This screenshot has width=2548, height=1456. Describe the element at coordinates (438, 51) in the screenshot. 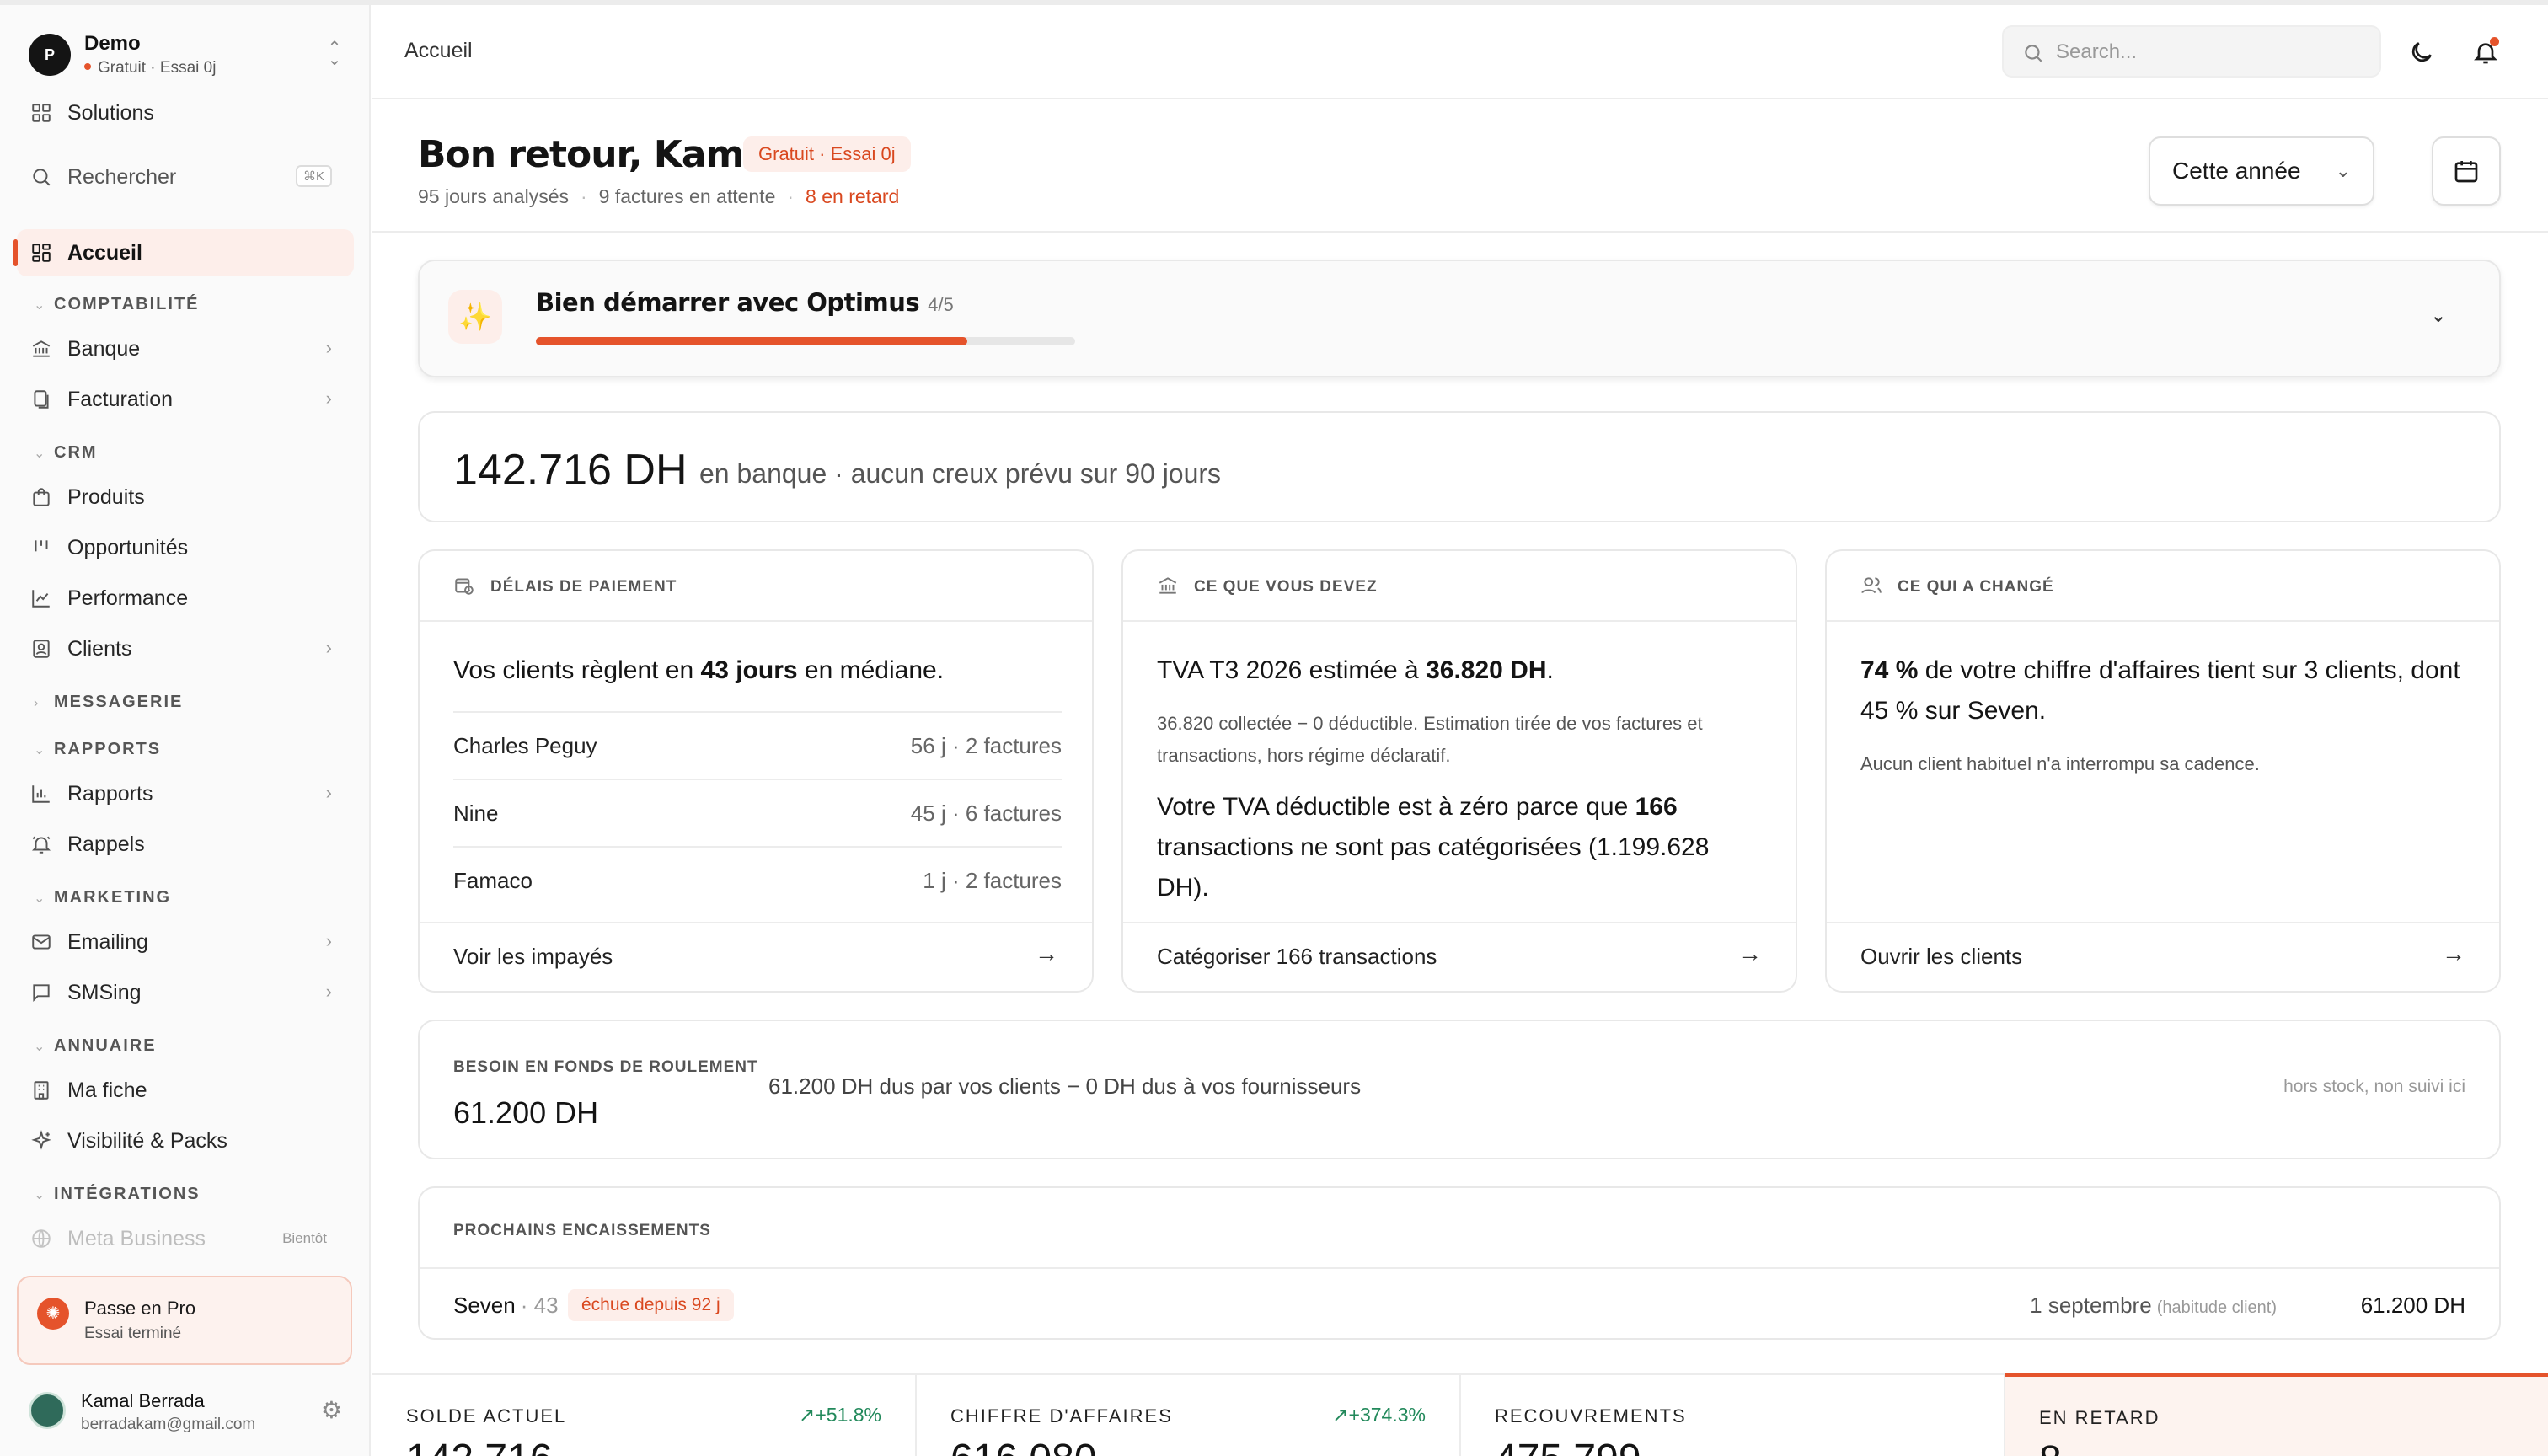

I see `breadcrumb: Accueil` at that location.